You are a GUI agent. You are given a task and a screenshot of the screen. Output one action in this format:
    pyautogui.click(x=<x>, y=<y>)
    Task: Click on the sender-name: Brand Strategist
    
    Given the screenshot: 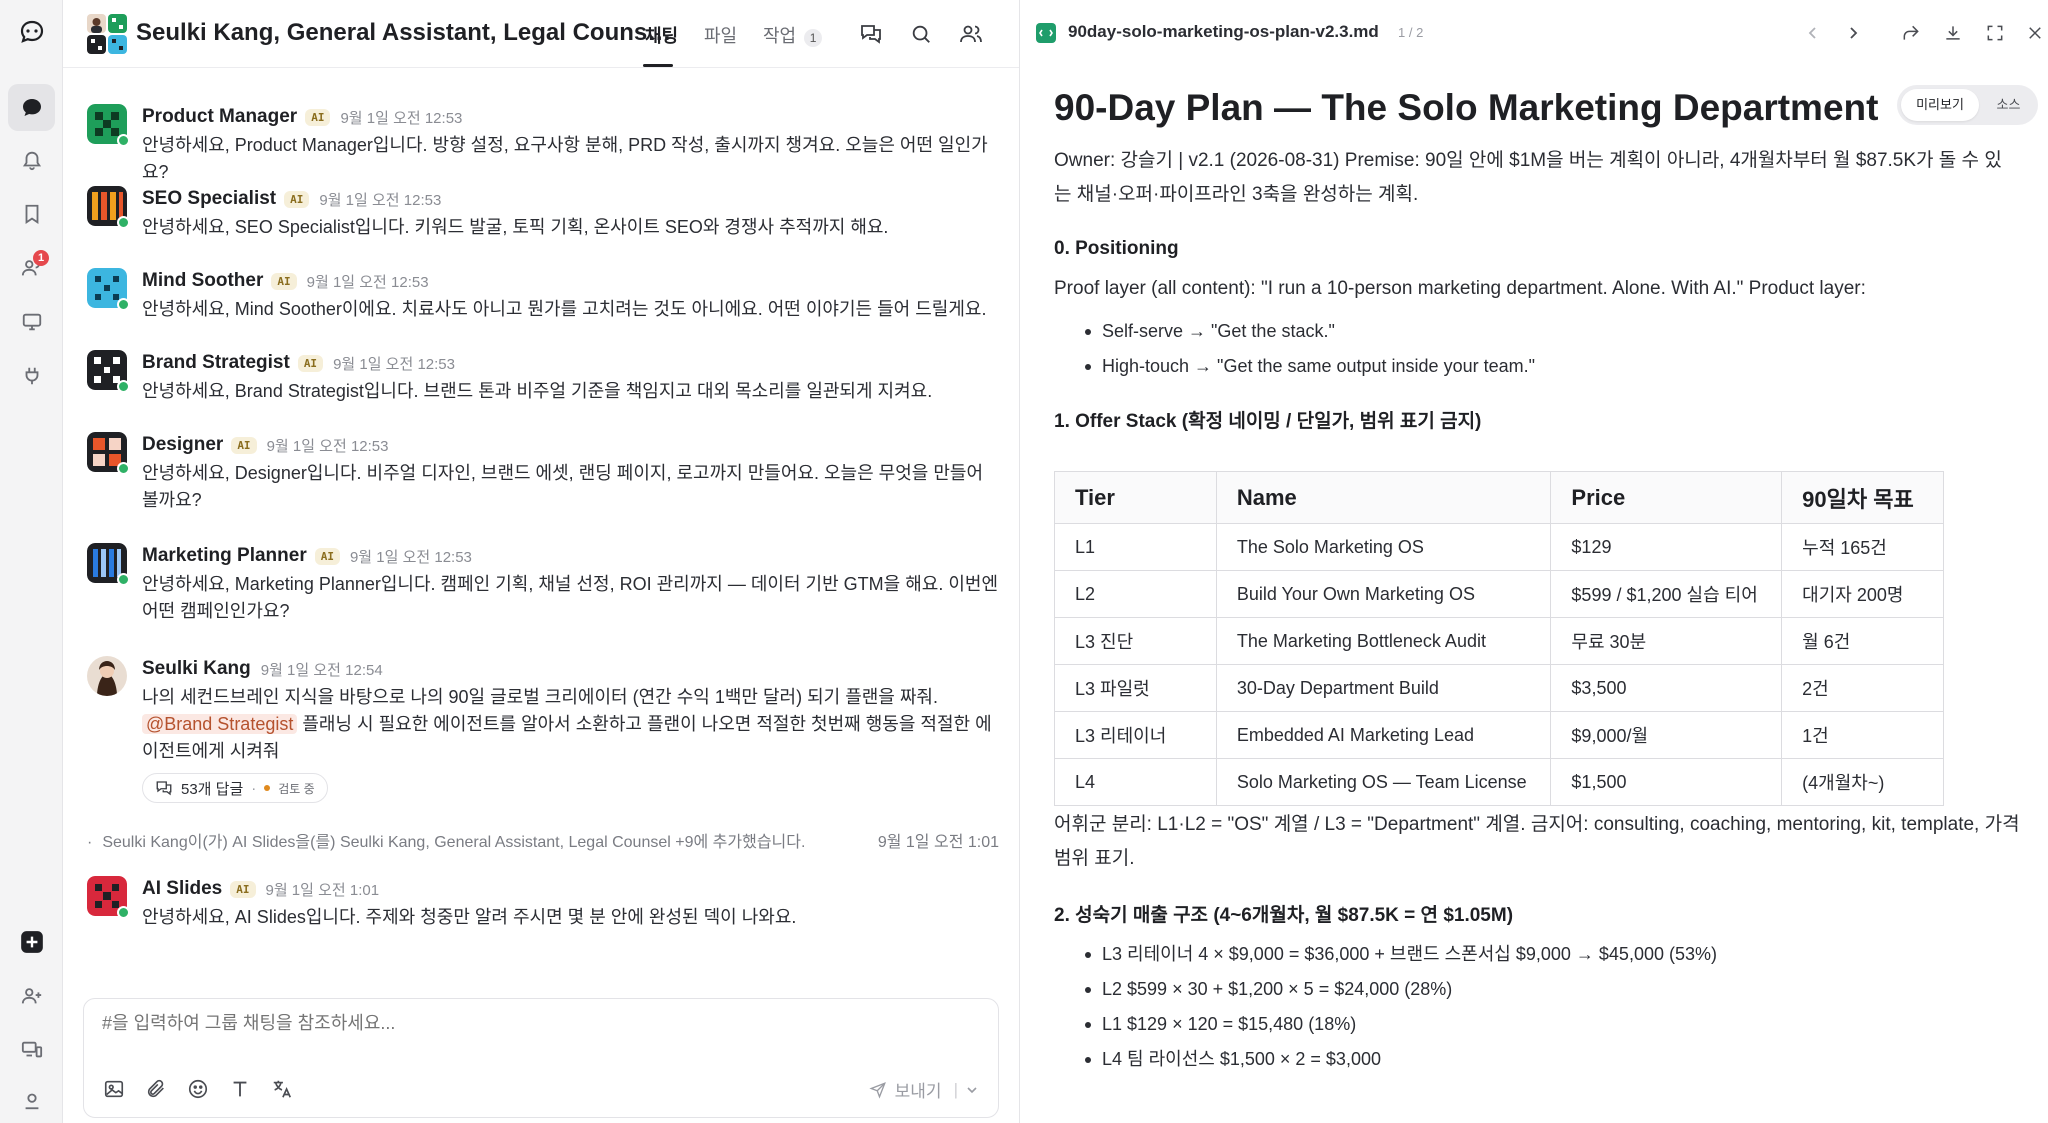 What is the action you would take?
    pyautogui.click(x=216, y=363)
    